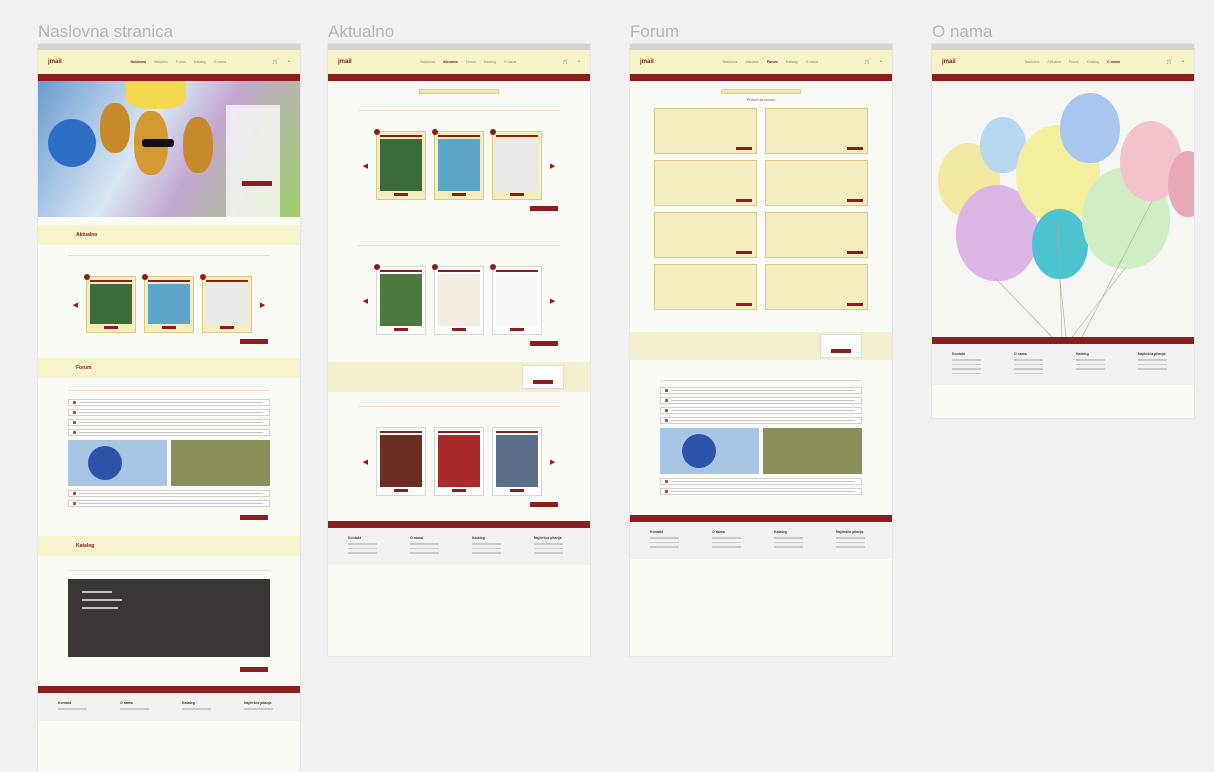  I want to click on footer-col-title: Katalog, so click(1082, 354).